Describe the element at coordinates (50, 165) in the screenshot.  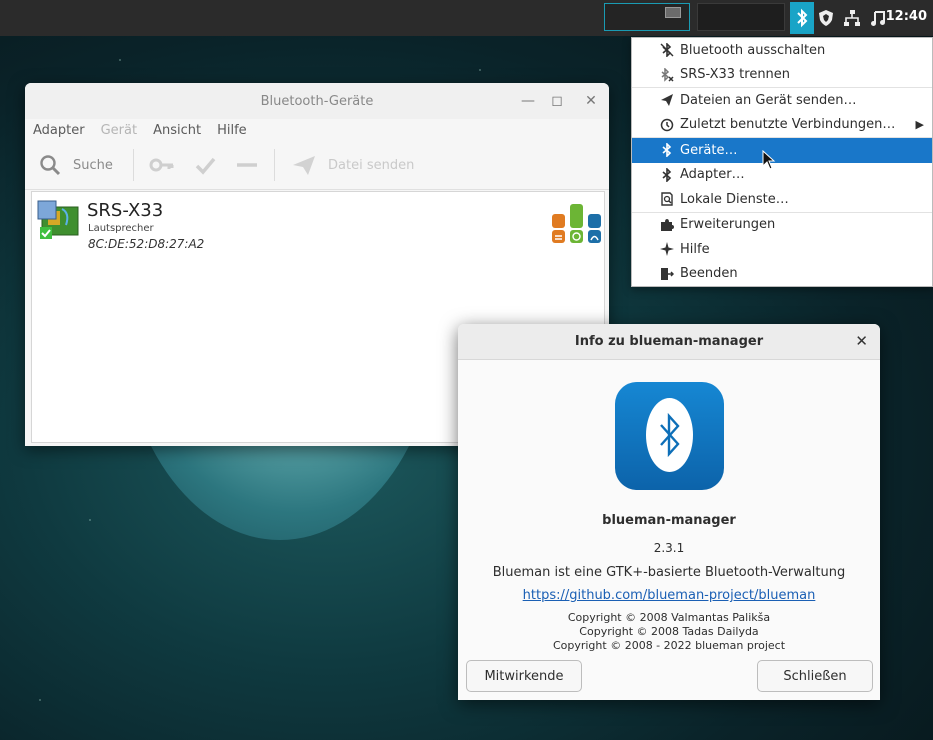
I see `search-icon` at that location.